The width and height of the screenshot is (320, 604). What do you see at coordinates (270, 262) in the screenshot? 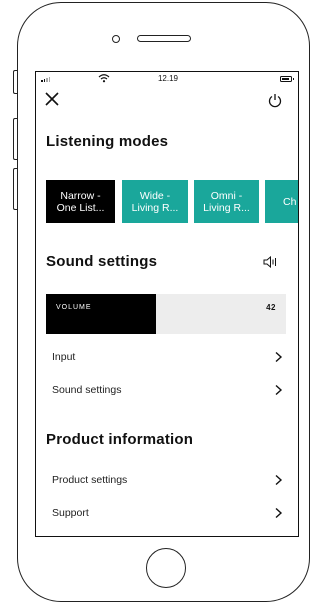
I see `speaker-icon` at bounding box center [270, 262].